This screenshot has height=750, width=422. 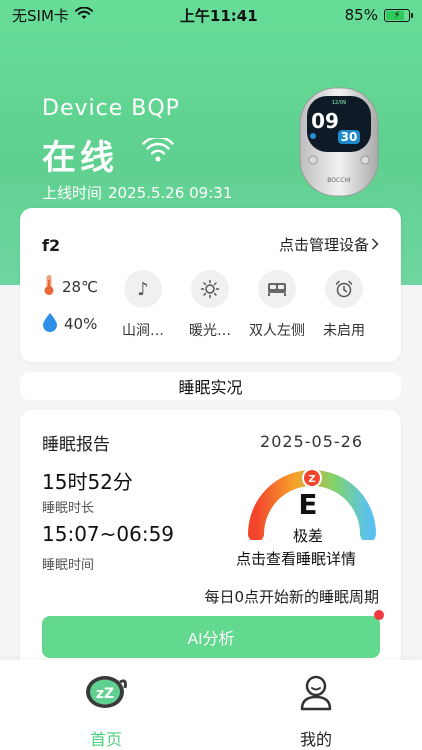 What do you see at coordinates (51, 245) in the screenshot?
I see `device-id: f2` at bounding box center [51, 245].